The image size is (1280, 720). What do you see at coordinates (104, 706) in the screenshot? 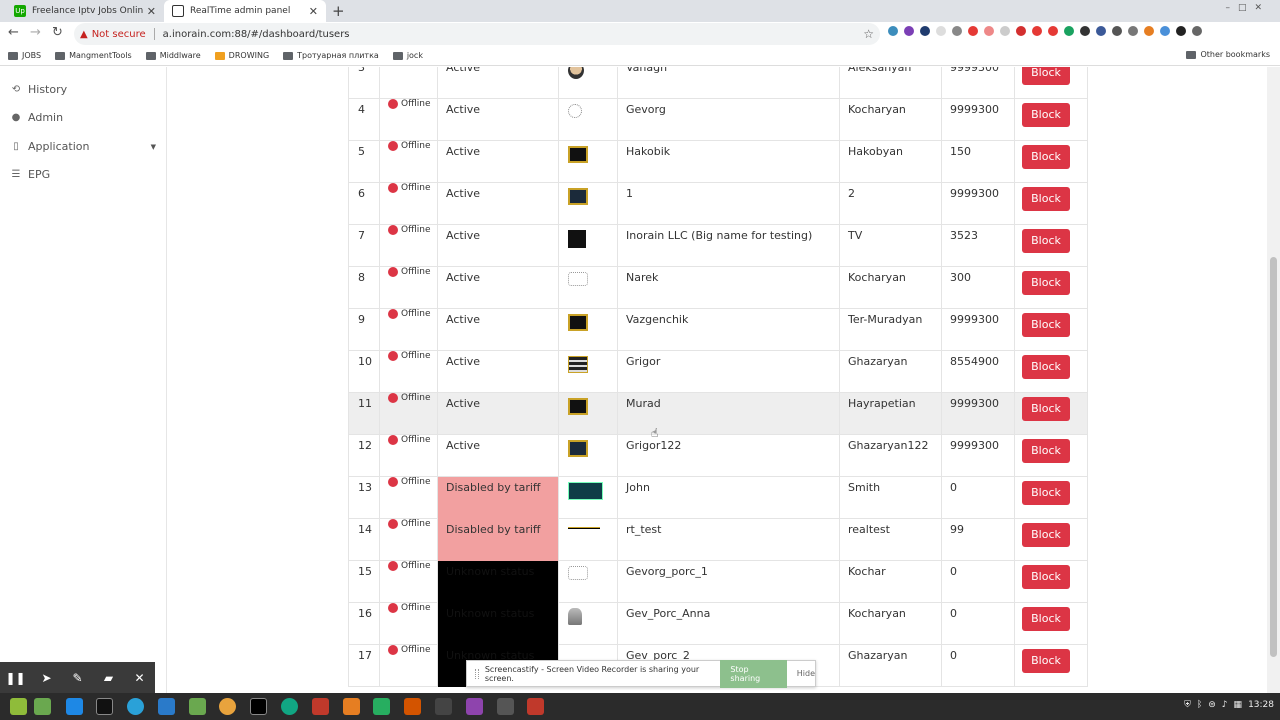
I see `intellij-icon` at bounding box center [104, 706].